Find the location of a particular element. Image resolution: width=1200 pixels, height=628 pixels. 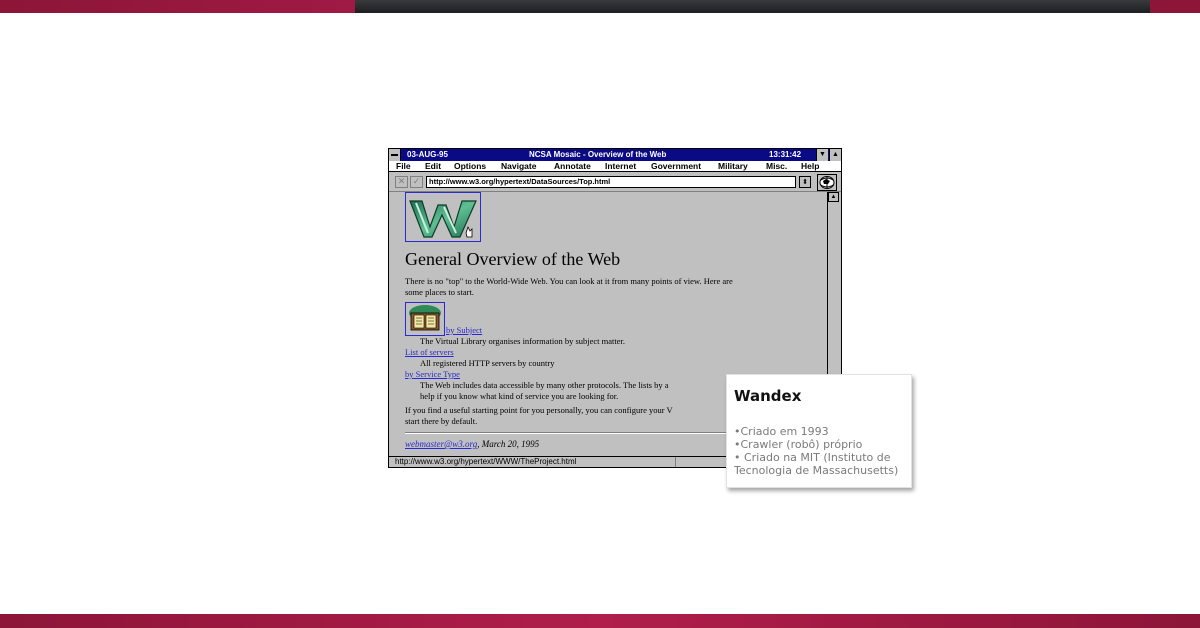

laptop-photo-strip is located at coordinates (752, 6).